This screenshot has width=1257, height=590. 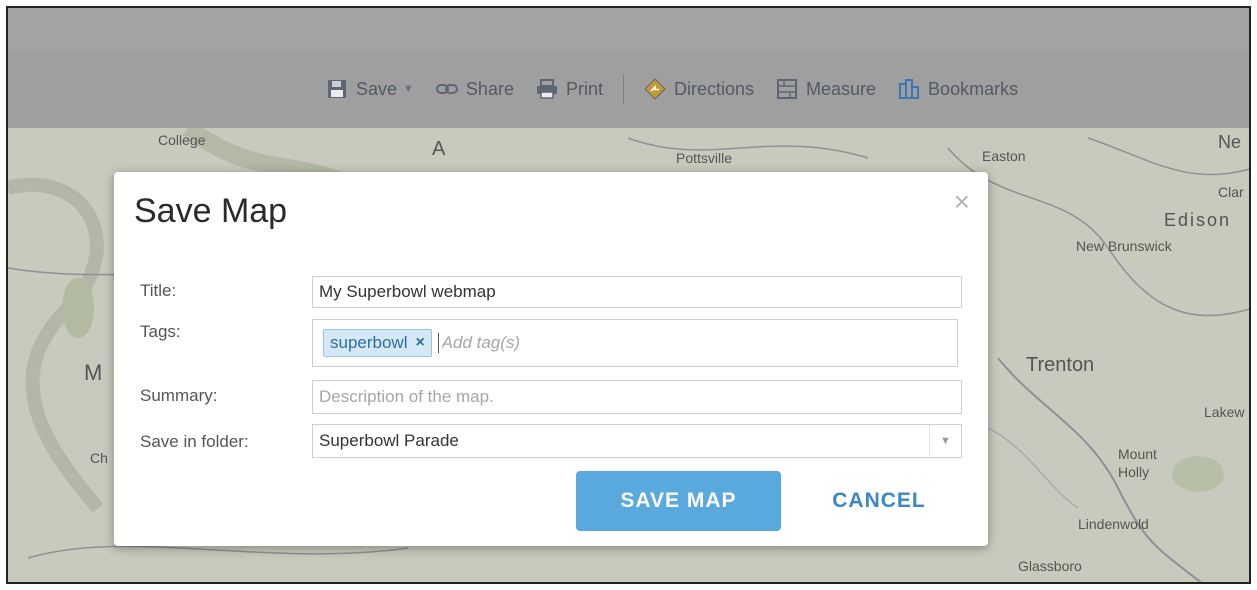 I want to click on printer-icon, so click(x=547, y=89).